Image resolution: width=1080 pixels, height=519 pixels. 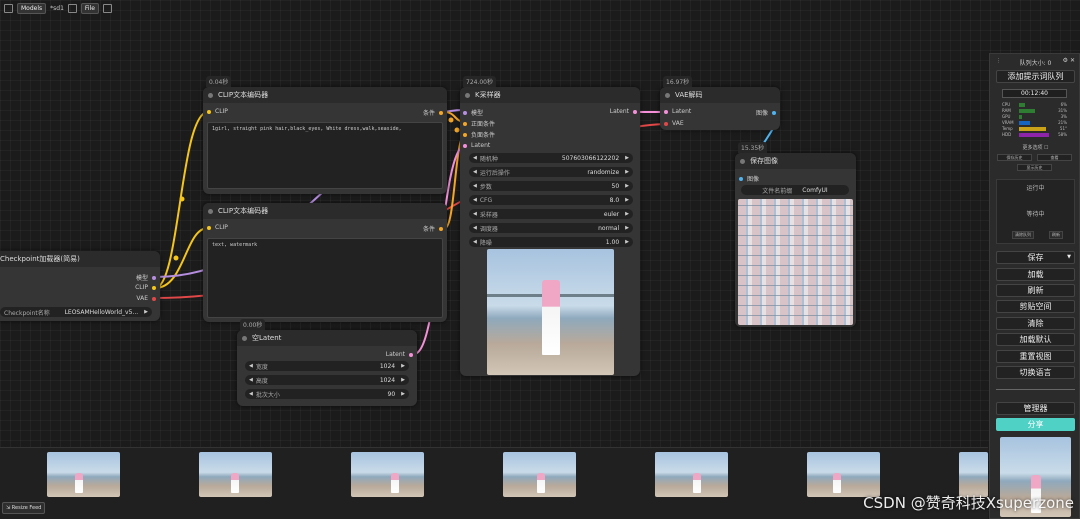 I want to click on show-history-button: 显示历史, so click(x=1034, y=167).